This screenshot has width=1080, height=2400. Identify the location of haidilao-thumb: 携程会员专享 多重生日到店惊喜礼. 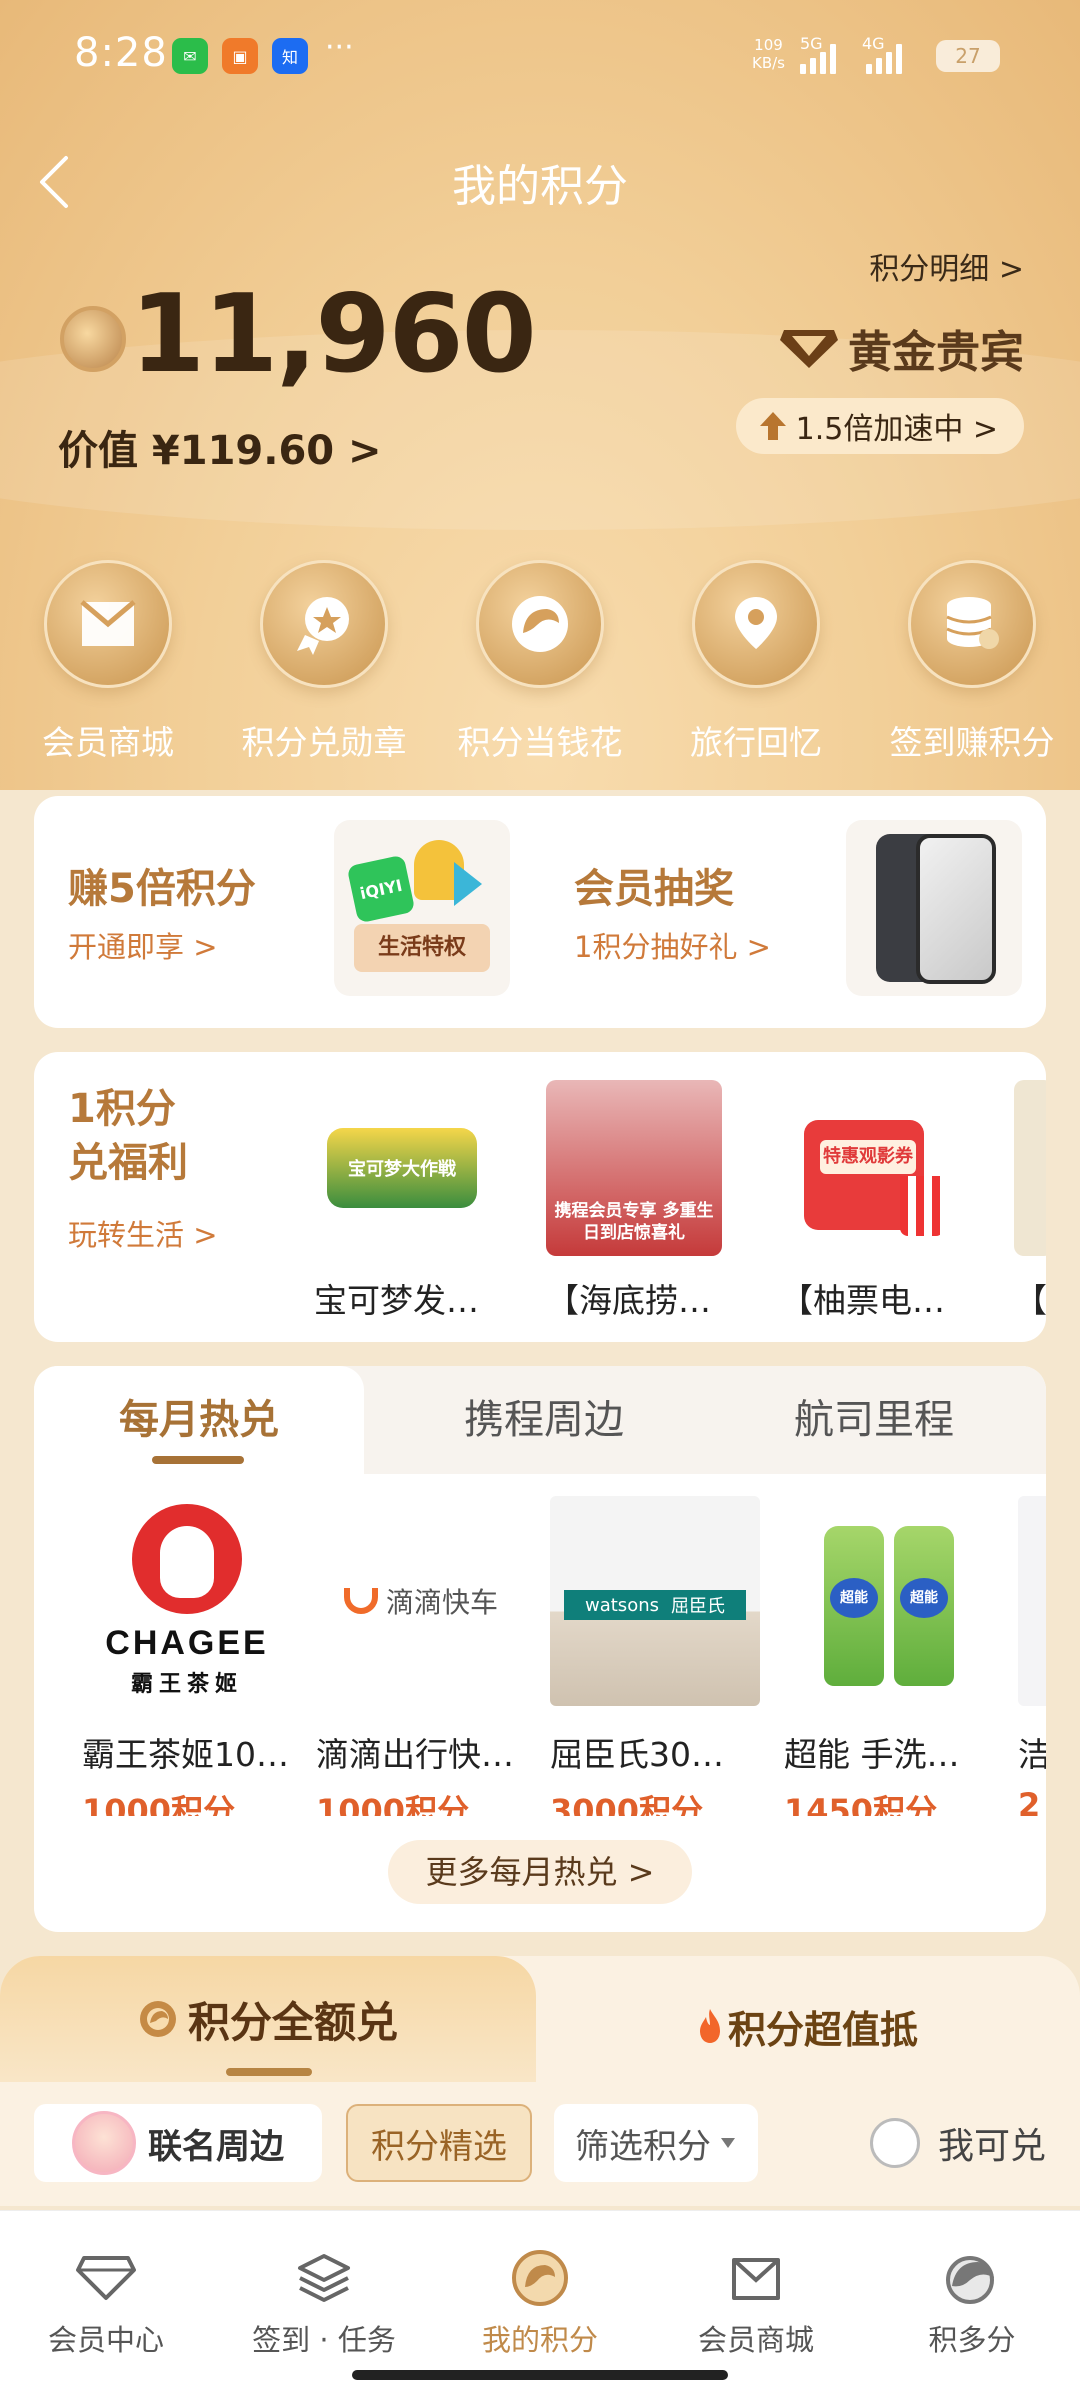
(634, 1168).